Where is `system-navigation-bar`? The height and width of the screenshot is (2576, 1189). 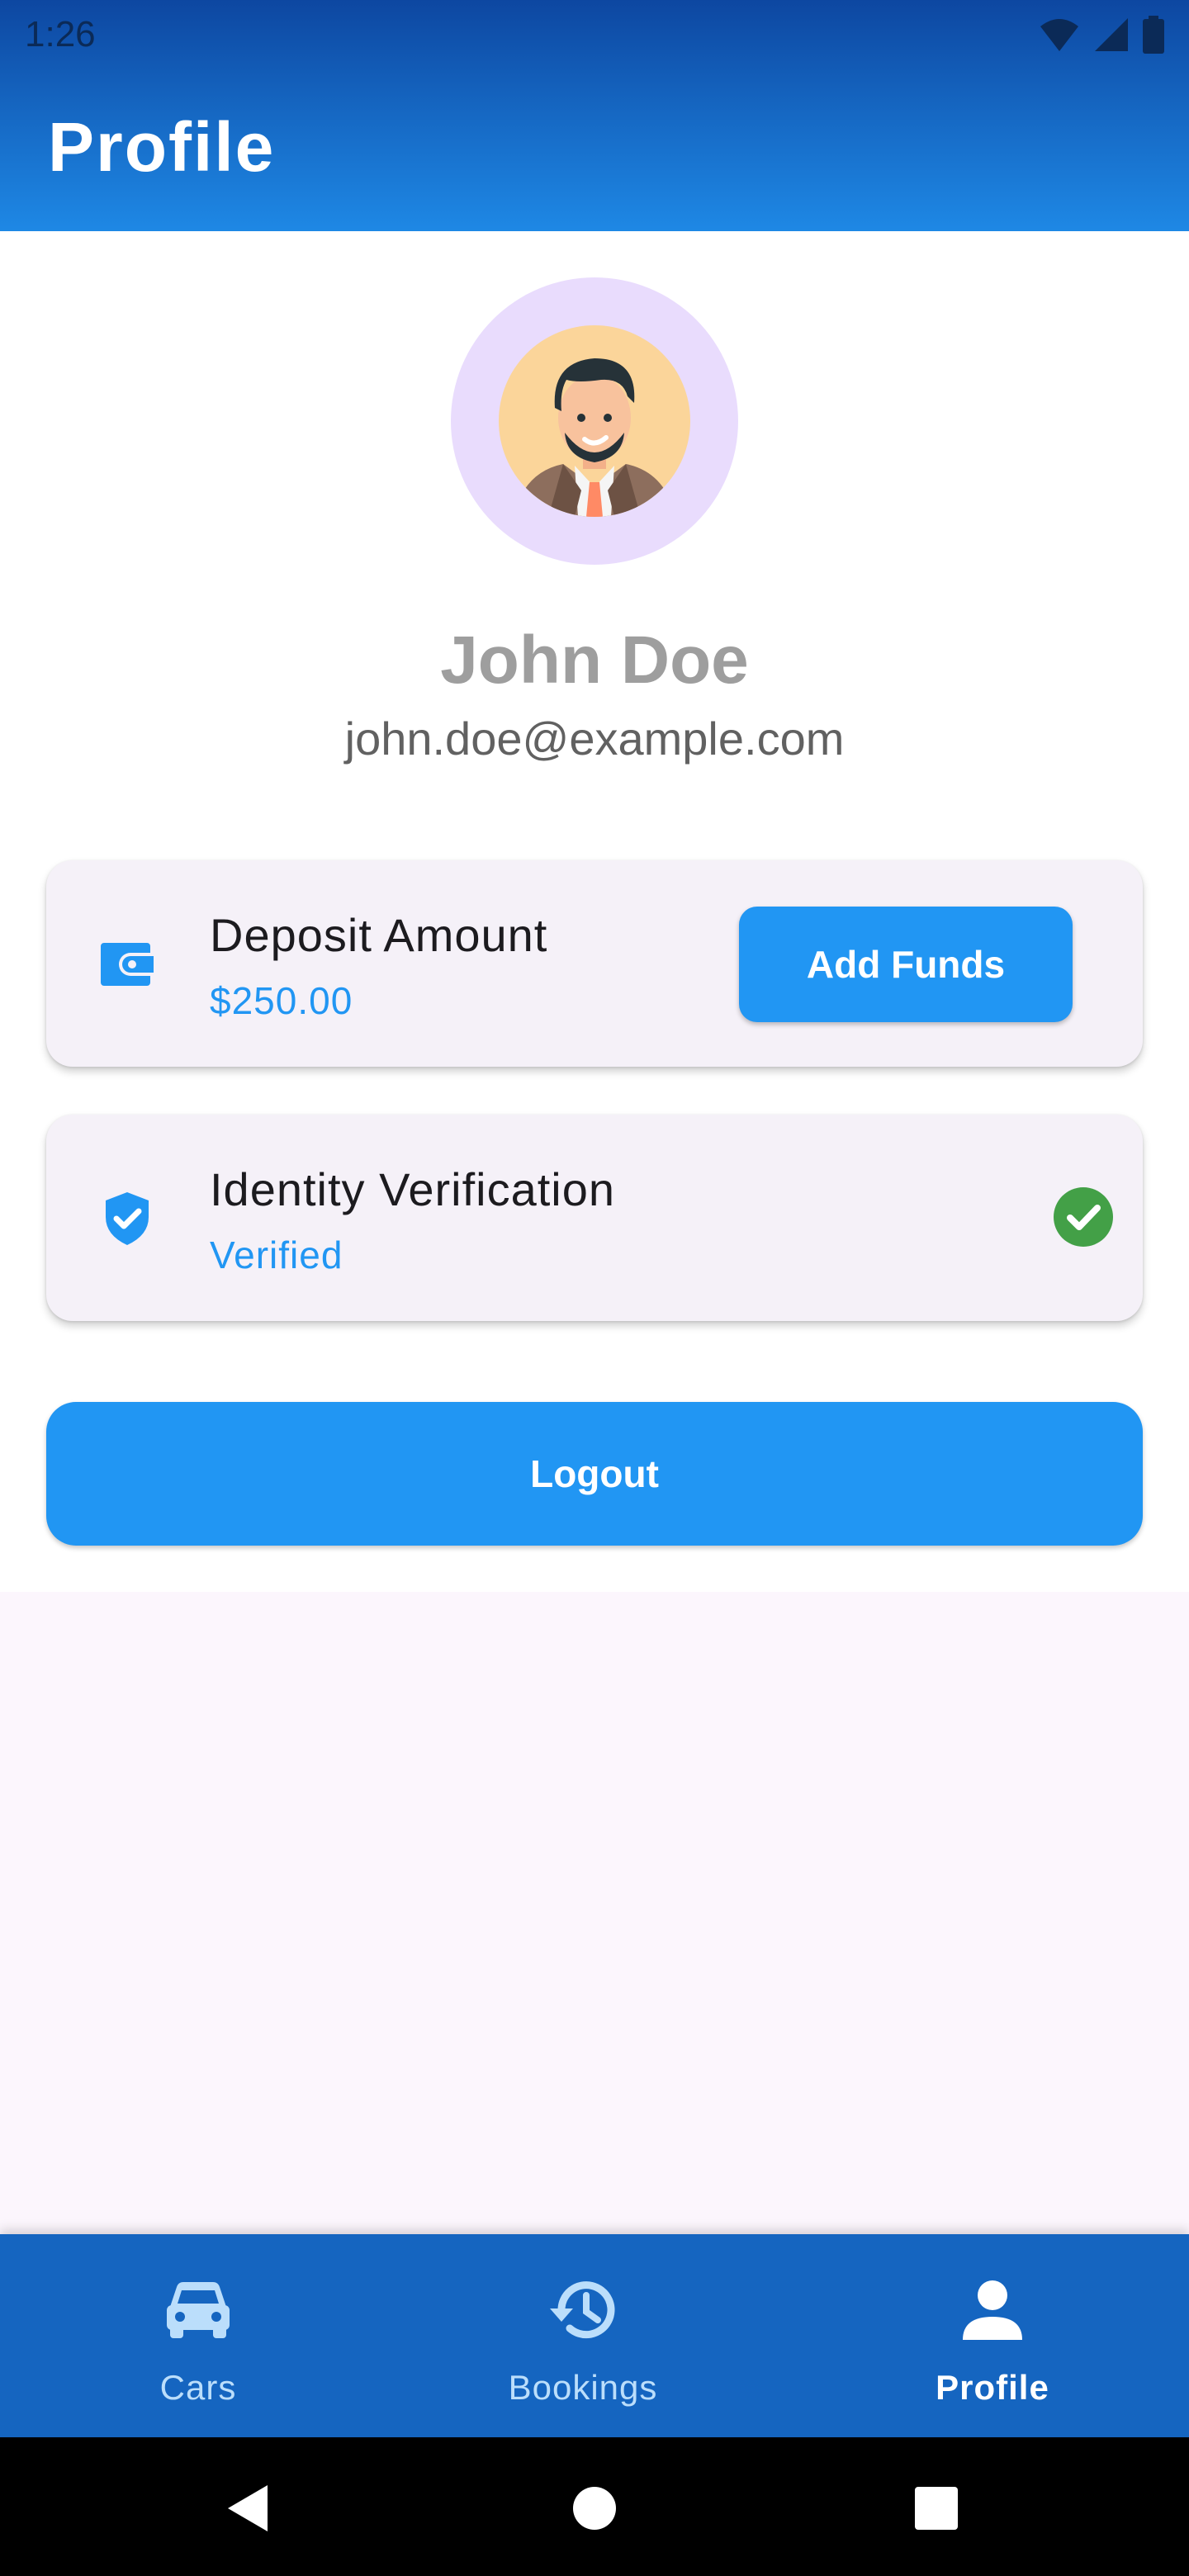
system-navigation-bar is located at coordinates (594, 2506).